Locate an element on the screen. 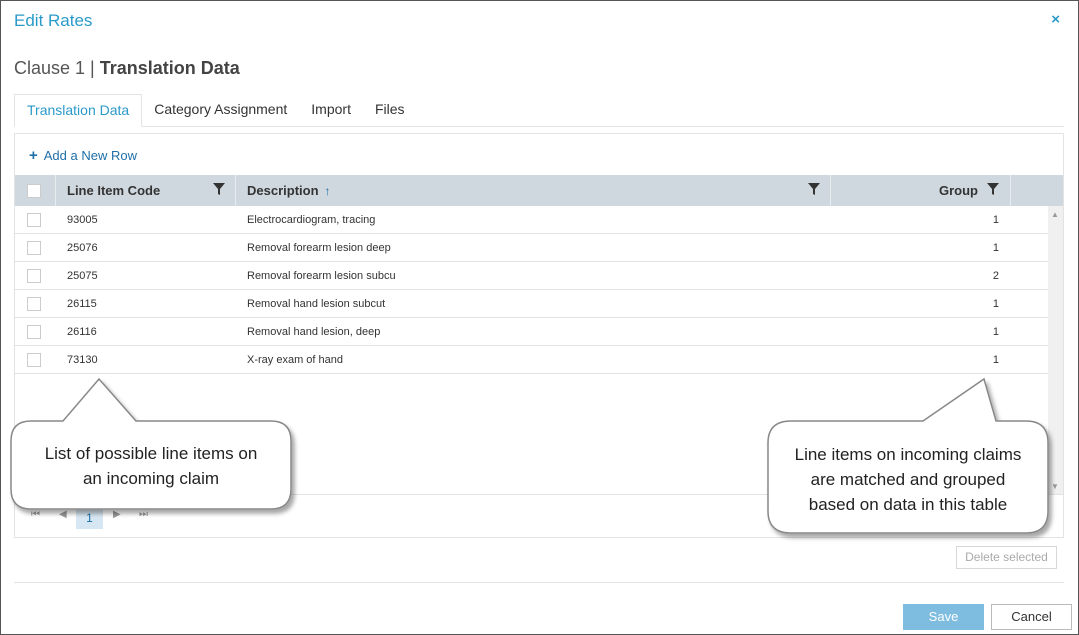 This screenshot has width=1079, height=635. column-header-code: Line Item Code is located at coordinates (146, 190).